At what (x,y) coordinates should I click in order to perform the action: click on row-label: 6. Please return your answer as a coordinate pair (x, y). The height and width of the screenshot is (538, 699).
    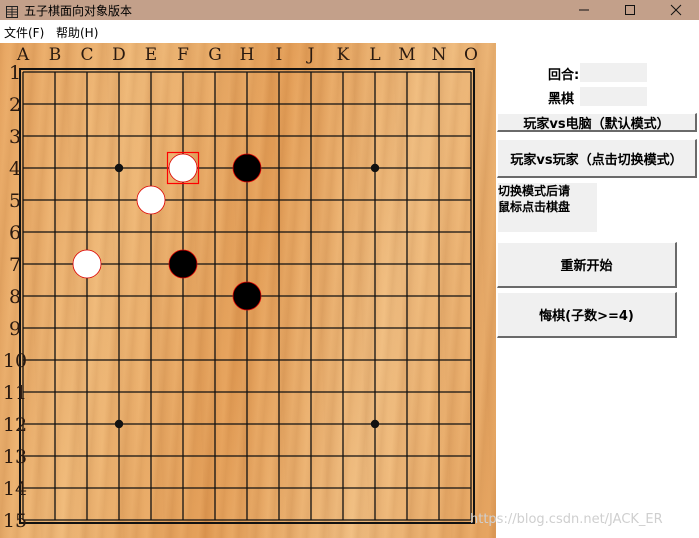
    Looking at the image, I should click on (15, 233).